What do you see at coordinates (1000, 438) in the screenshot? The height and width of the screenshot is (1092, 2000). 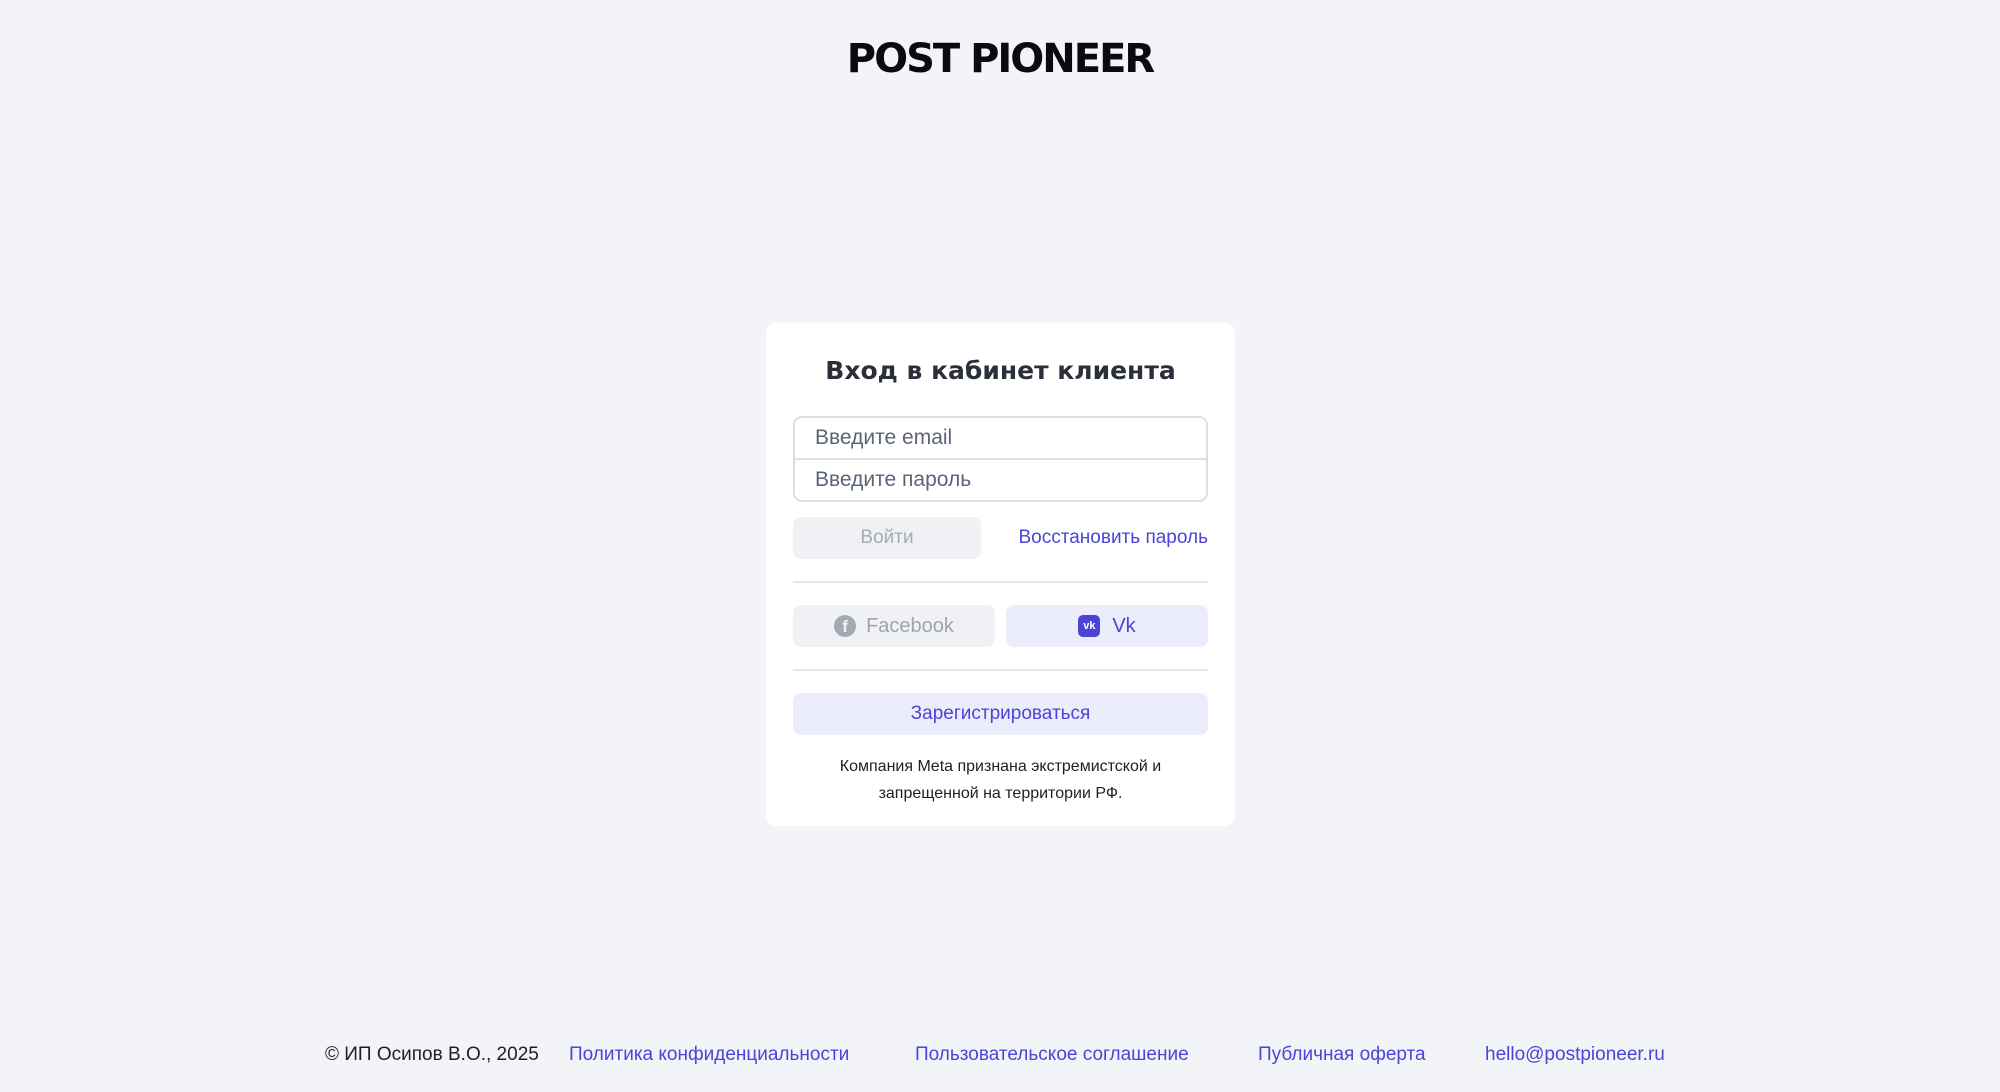 I see `email-input` at bounding box center [1000, 438].